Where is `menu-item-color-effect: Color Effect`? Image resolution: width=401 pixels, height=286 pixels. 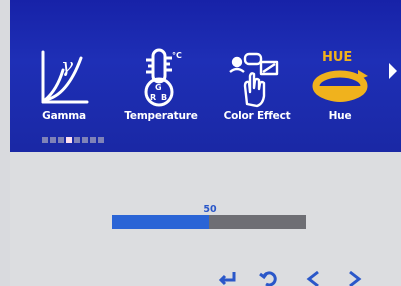 menu-item-color-effect: Color Effect is located at coordinates (257, 89).